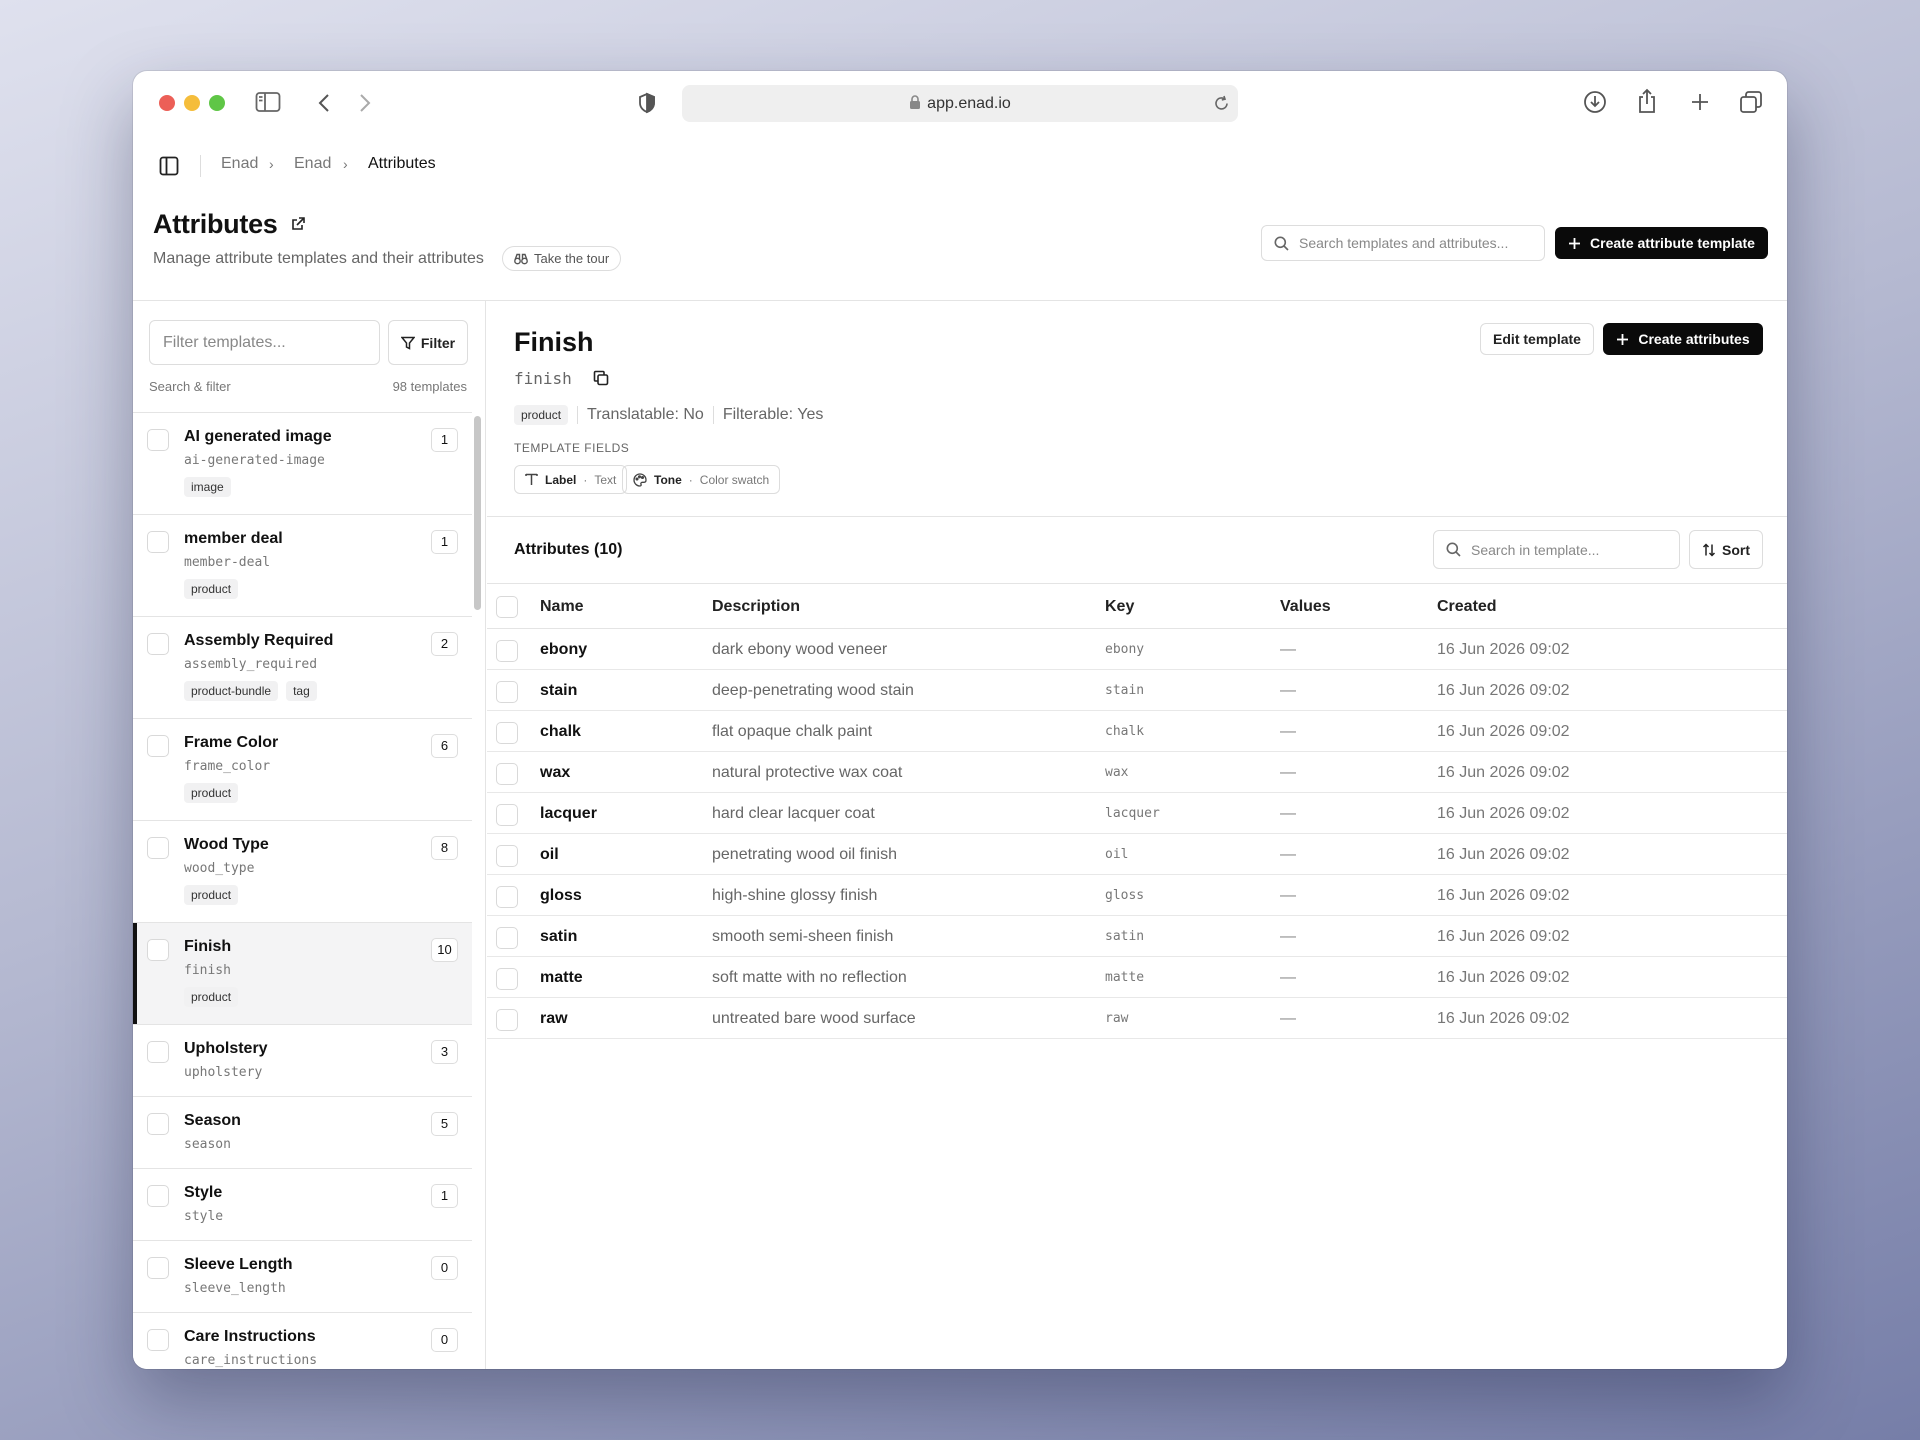  Describe the element at coordinates (543, 378) in the screenshot. I see `template-key-text: finish` at that location.